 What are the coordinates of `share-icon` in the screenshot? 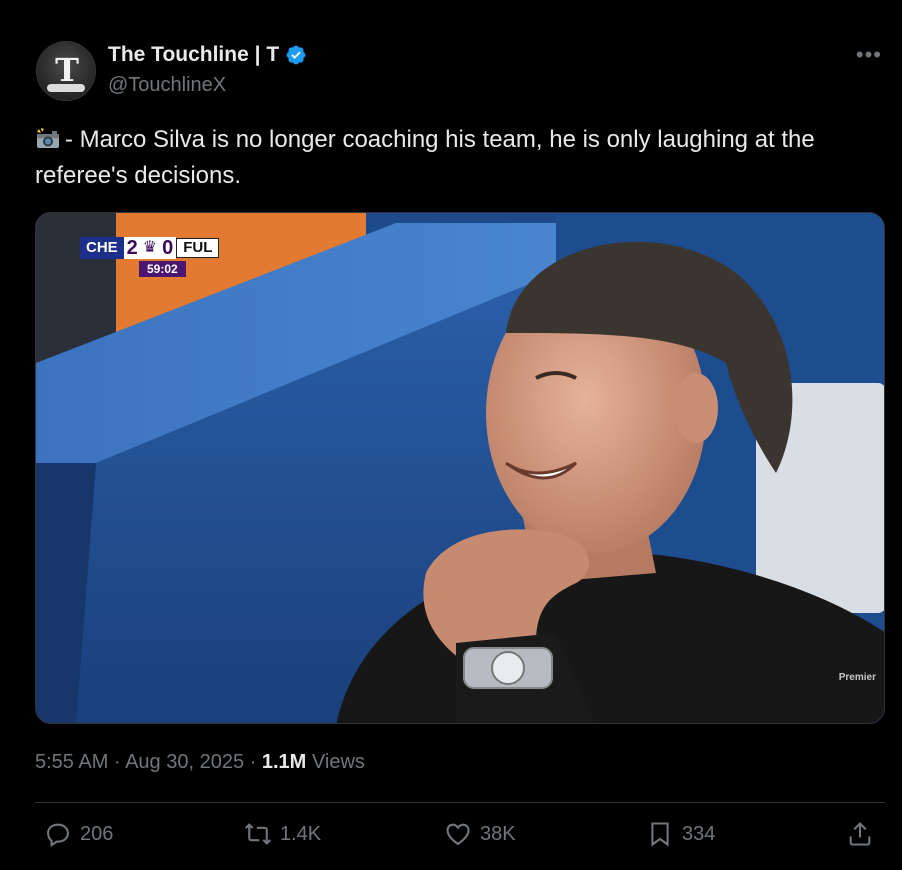 It's located at (860, 834).